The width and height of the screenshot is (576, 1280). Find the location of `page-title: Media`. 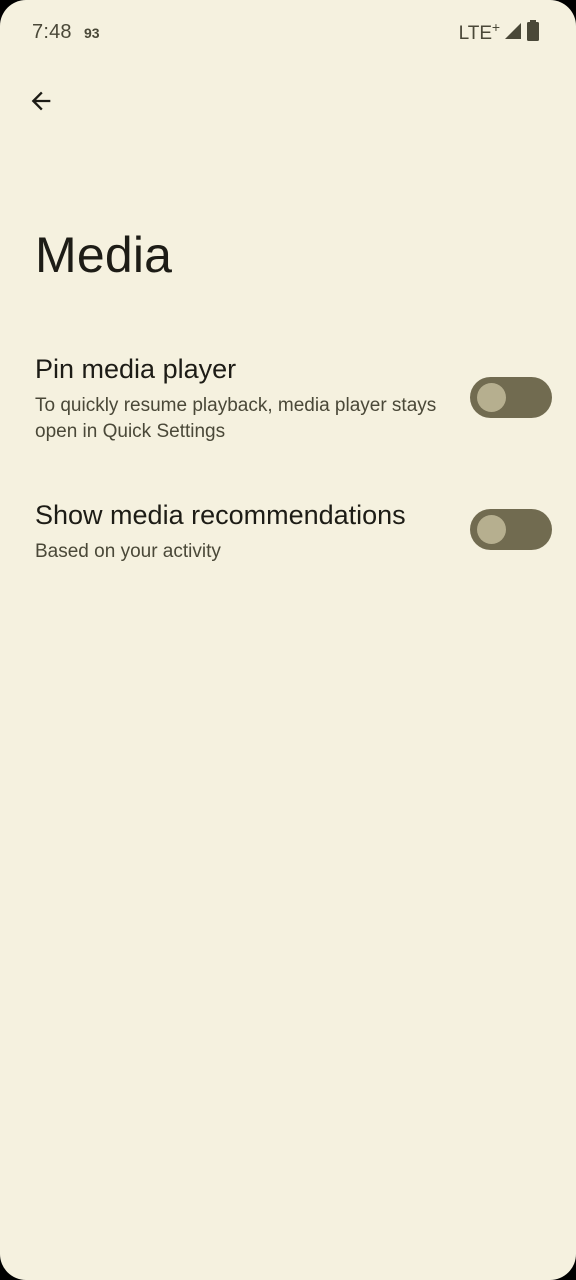

page-title: Media is located at coordinates (104, 255).